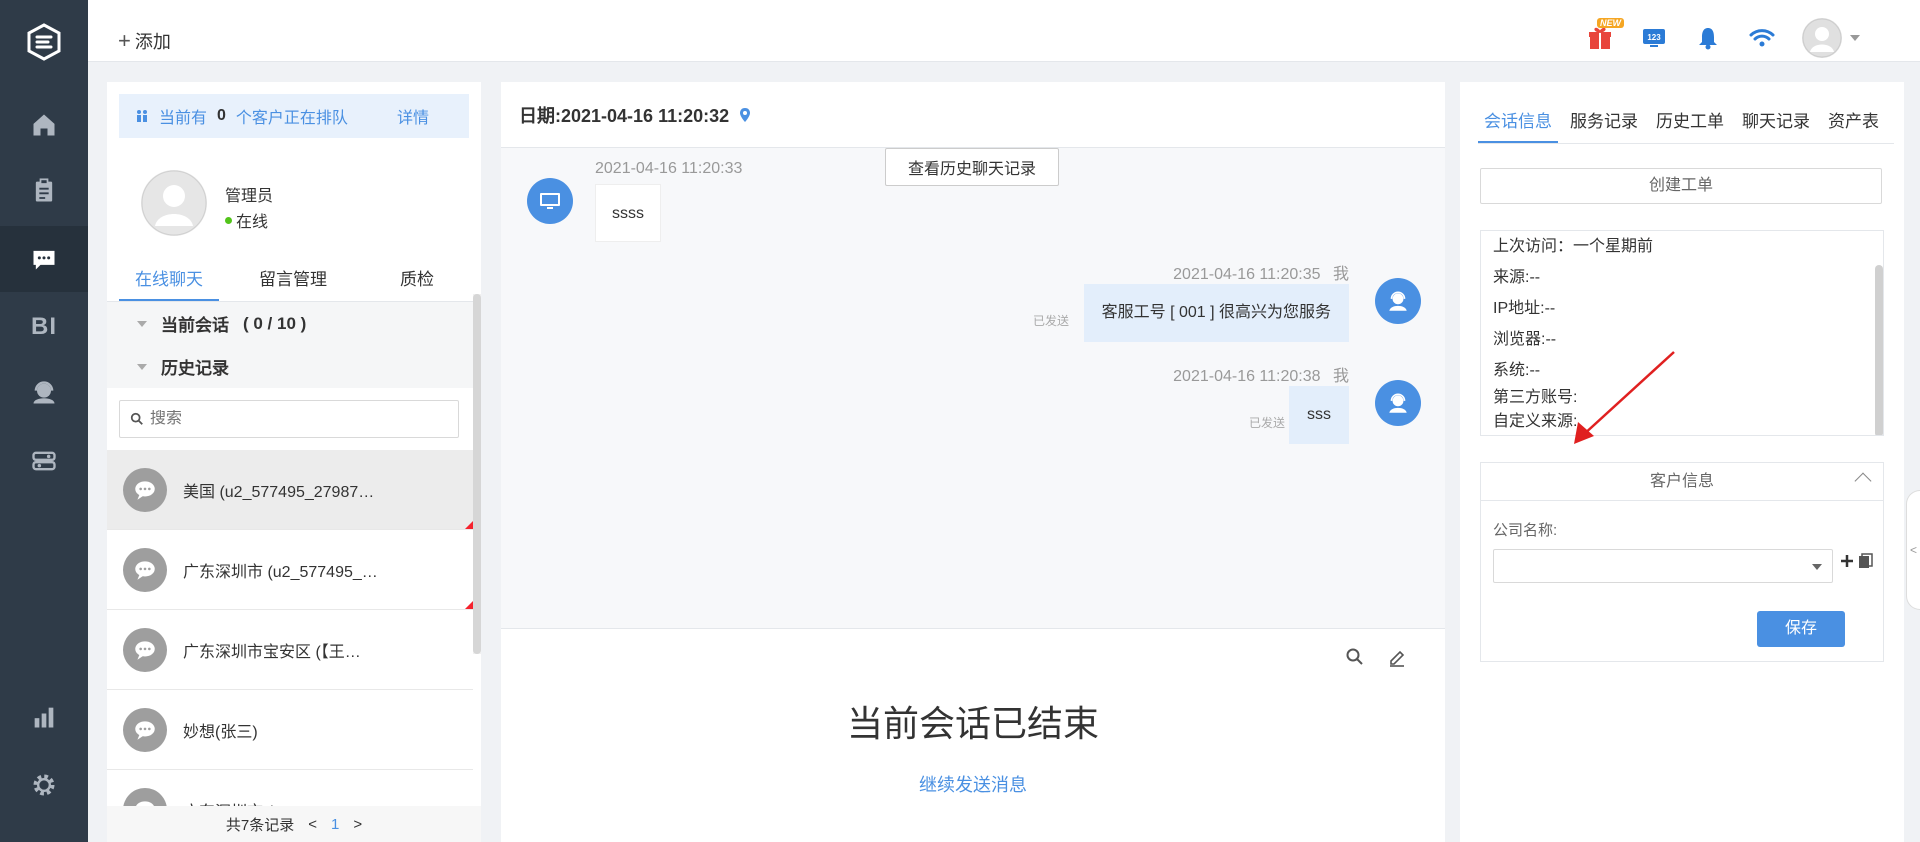 The width and height of the screenshot is (1920, 842). What do you see at coordinates (1319, 415) in the screenshot?
I see `agent-message: sss` at bounding box center [1319, 415].